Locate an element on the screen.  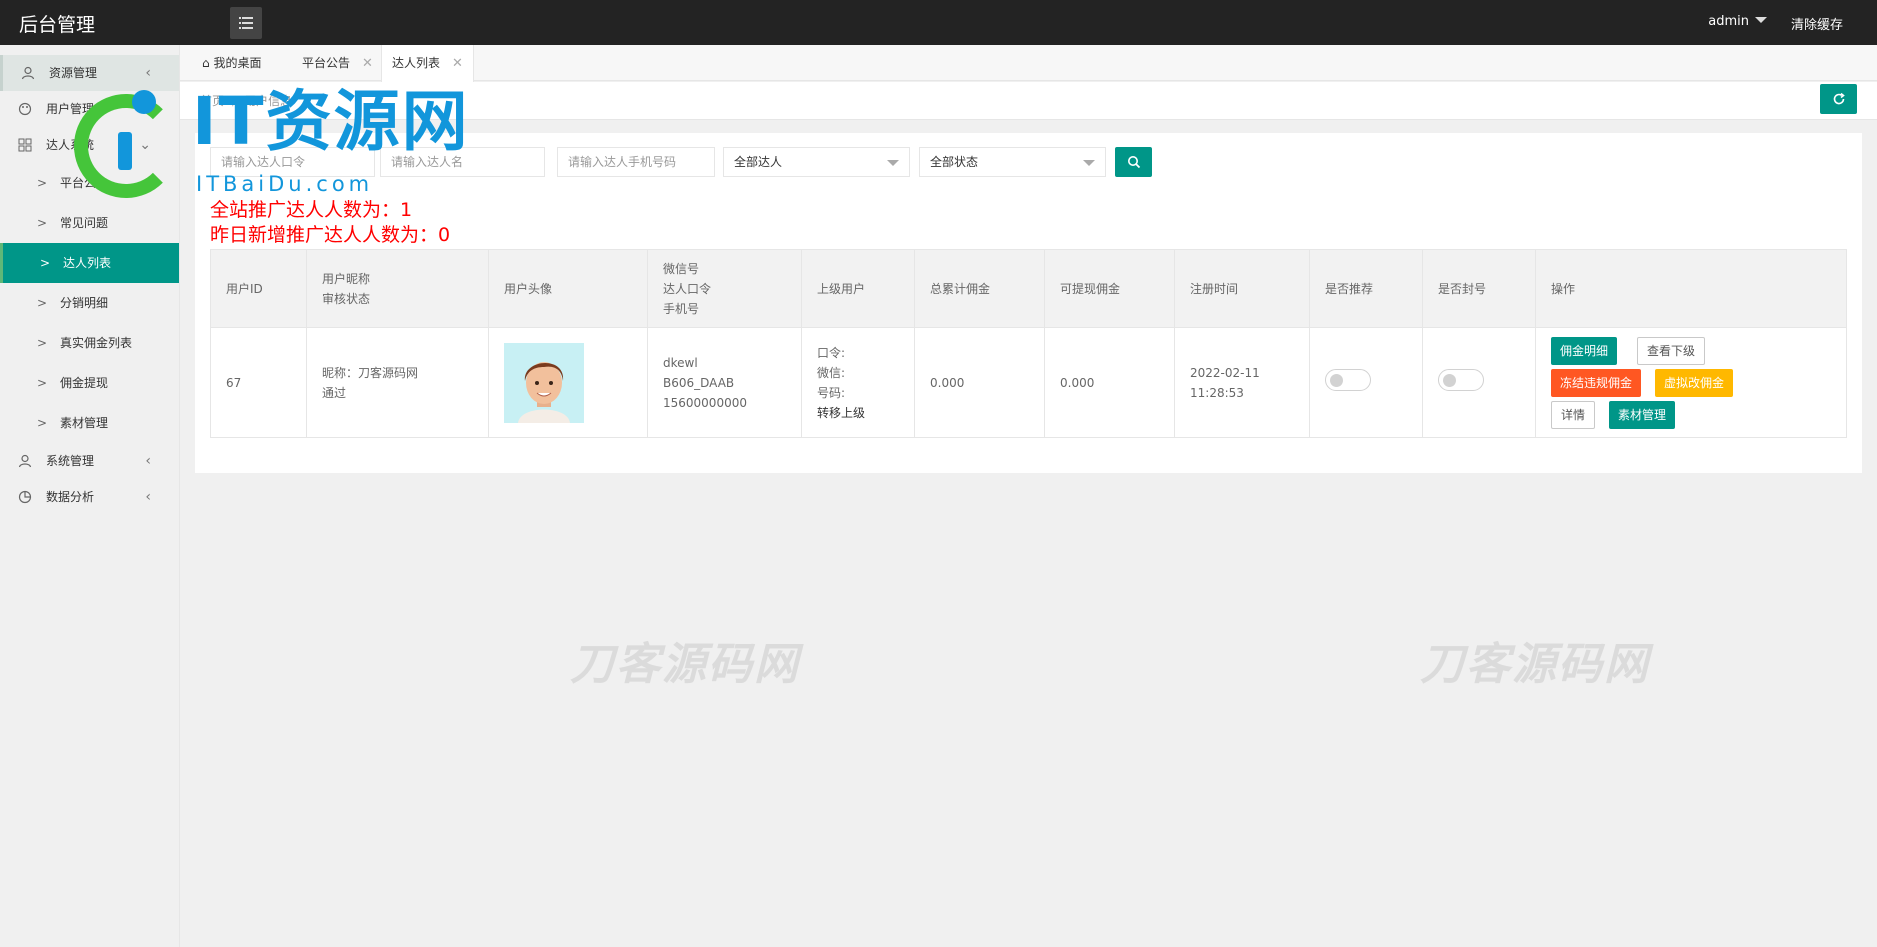
talent-type-select: 全部达人 is located at coordinates (816, 162).